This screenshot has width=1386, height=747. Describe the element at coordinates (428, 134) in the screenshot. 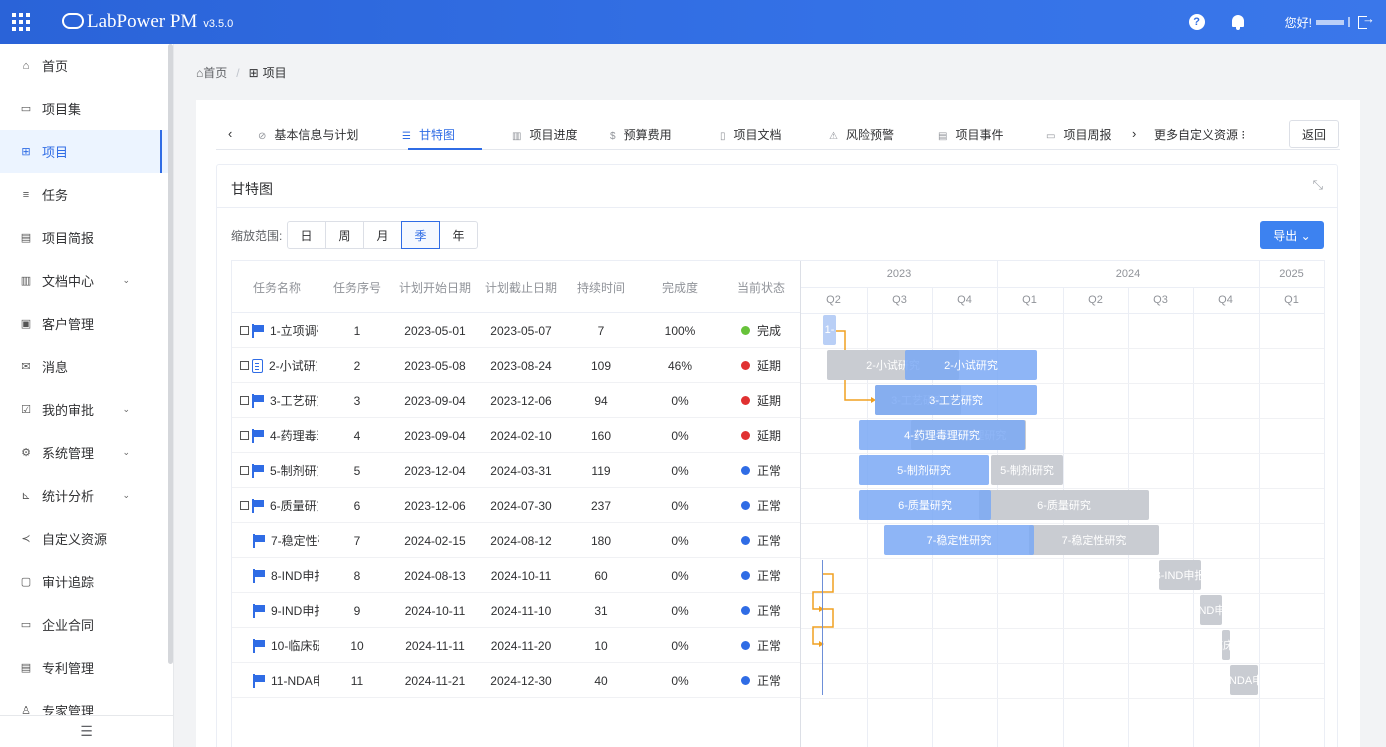

I see `tab-1: ☰ 甘特图` at that location.